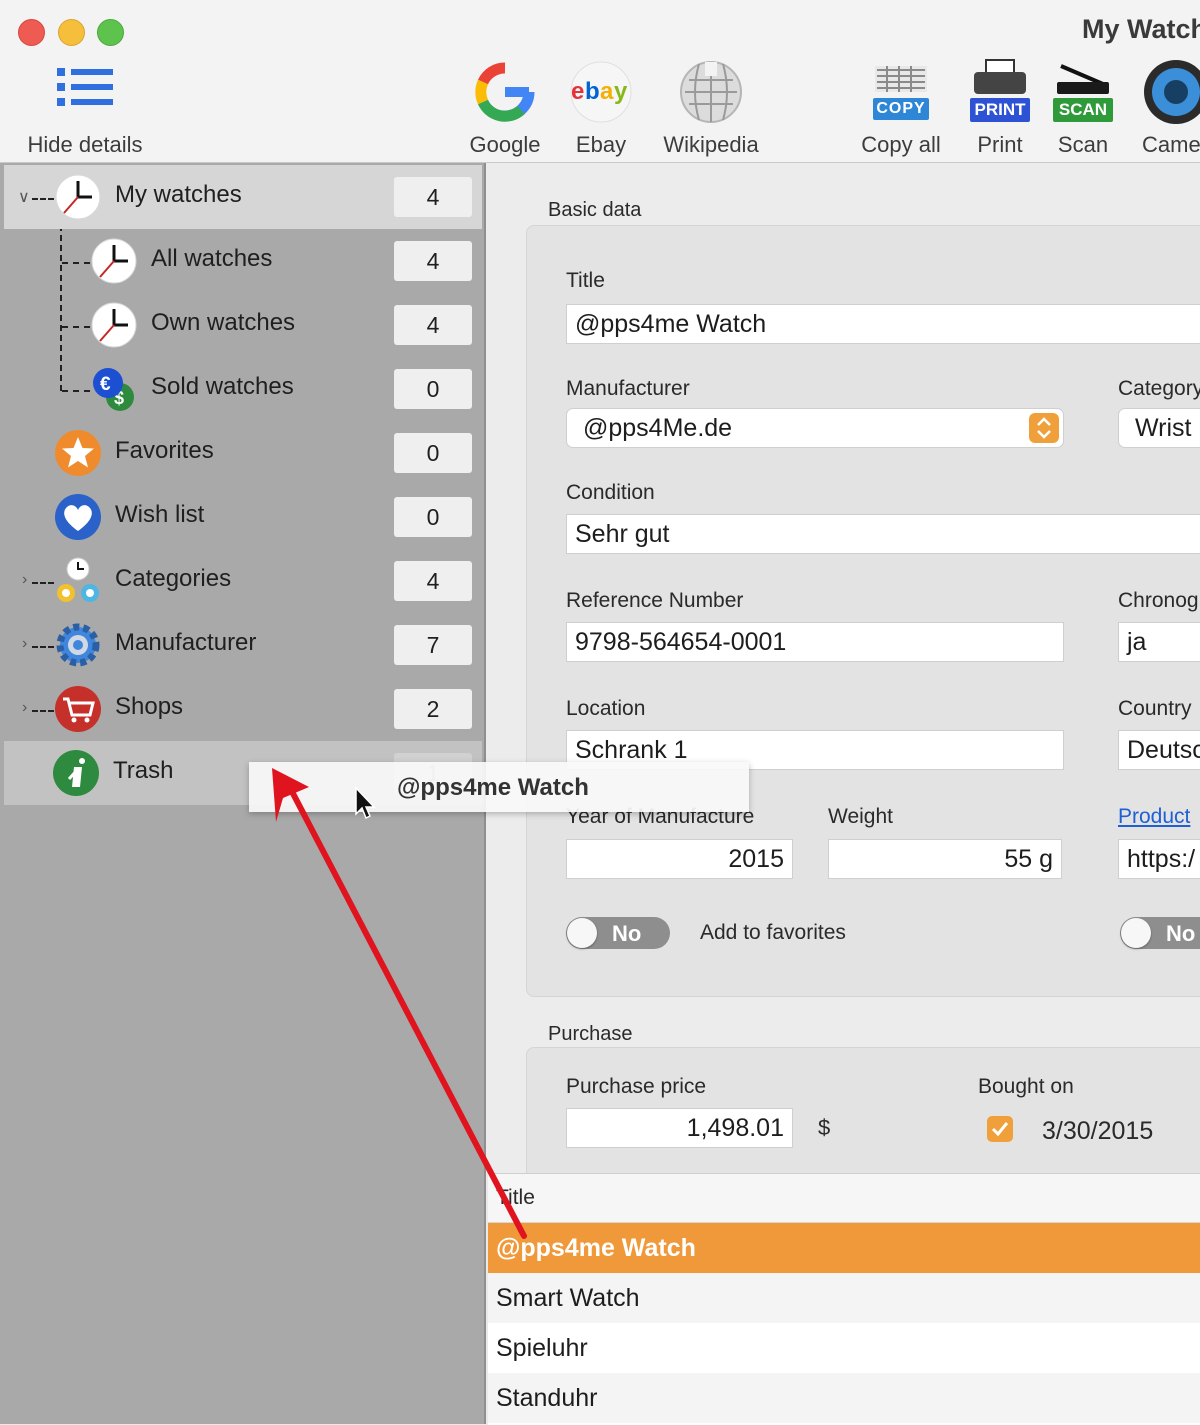 This screenshot has width=1200, height=1425. What do you see at coordinates (365, 803) in the screenshot?
I see `mouse-pointer-icon` at bounding box center [365, 803].